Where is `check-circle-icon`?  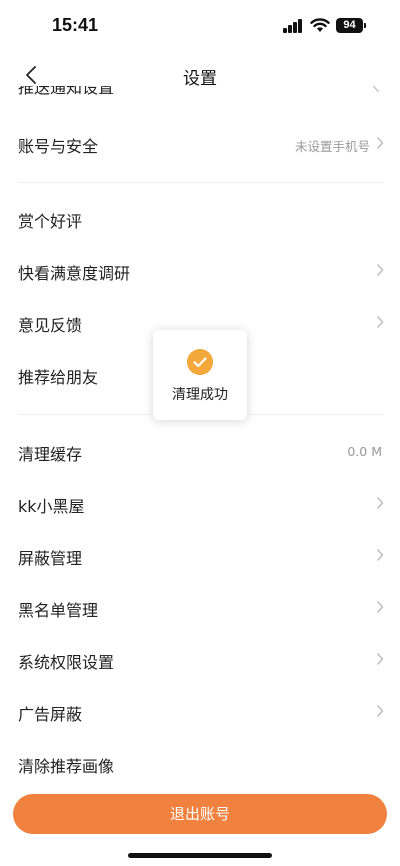
check-circle-icon is located at coordinates (200, 362).